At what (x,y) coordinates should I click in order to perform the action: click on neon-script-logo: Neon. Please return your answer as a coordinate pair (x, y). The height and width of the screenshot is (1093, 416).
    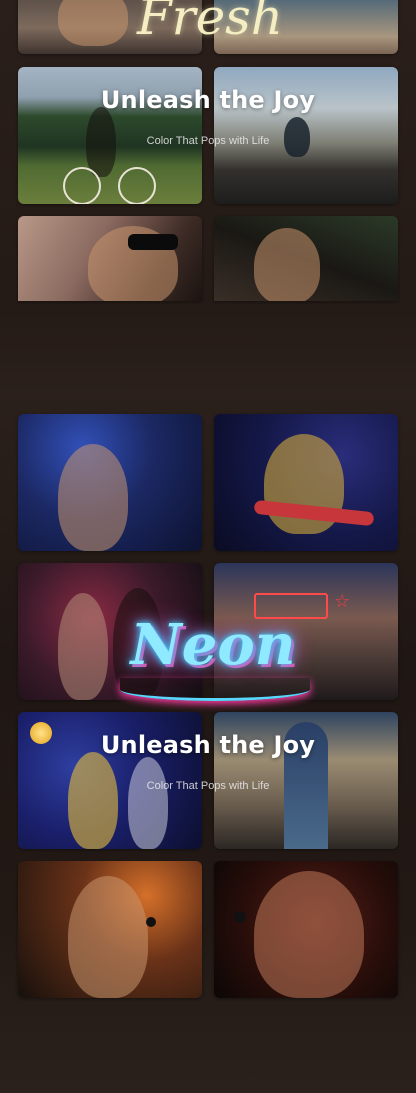
    Looking at the image, I should click on (213, 645).